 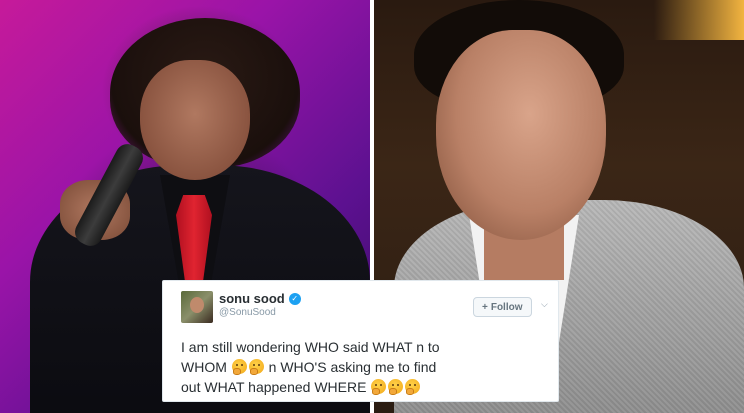 I want to click on add-person-icon: +, so click(x=485, y=307).